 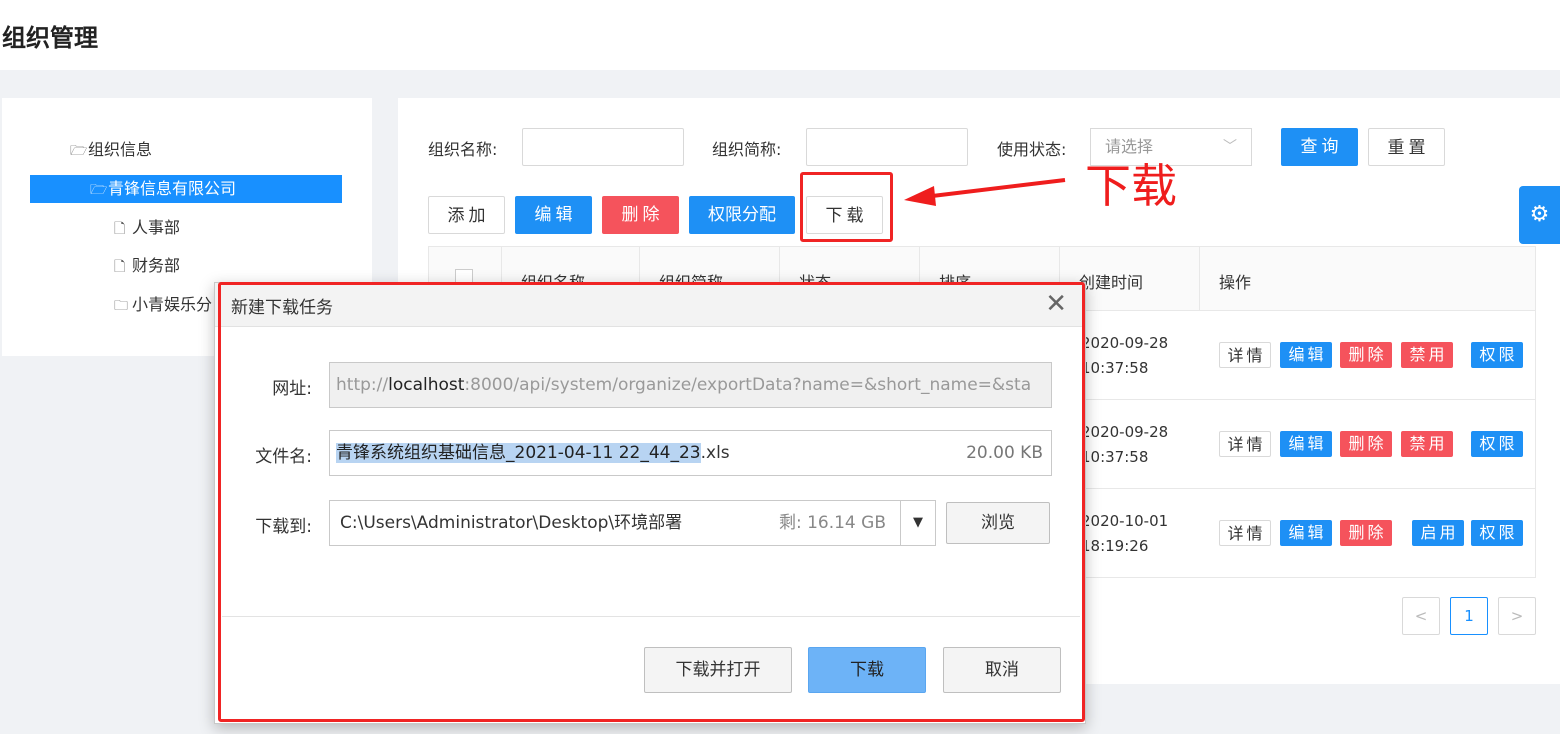 I want to click on tree-item-hr: 🗋 人事部, so click(x=147, y=228).